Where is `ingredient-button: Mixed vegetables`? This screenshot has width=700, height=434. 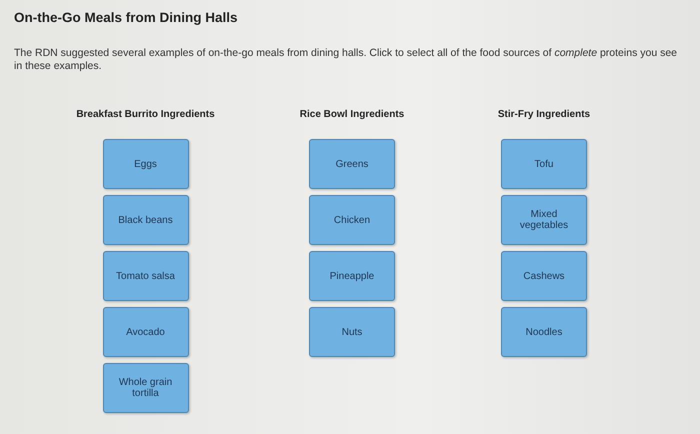
ingredient-button: Mixed vegetables is located at coordinates (544, 220).